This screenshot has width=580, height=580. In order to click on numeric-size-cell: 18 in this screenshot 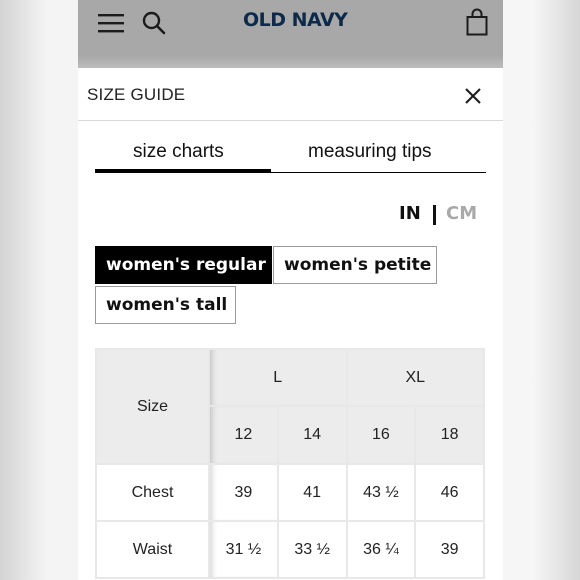, I will do `click(449, 435)`.